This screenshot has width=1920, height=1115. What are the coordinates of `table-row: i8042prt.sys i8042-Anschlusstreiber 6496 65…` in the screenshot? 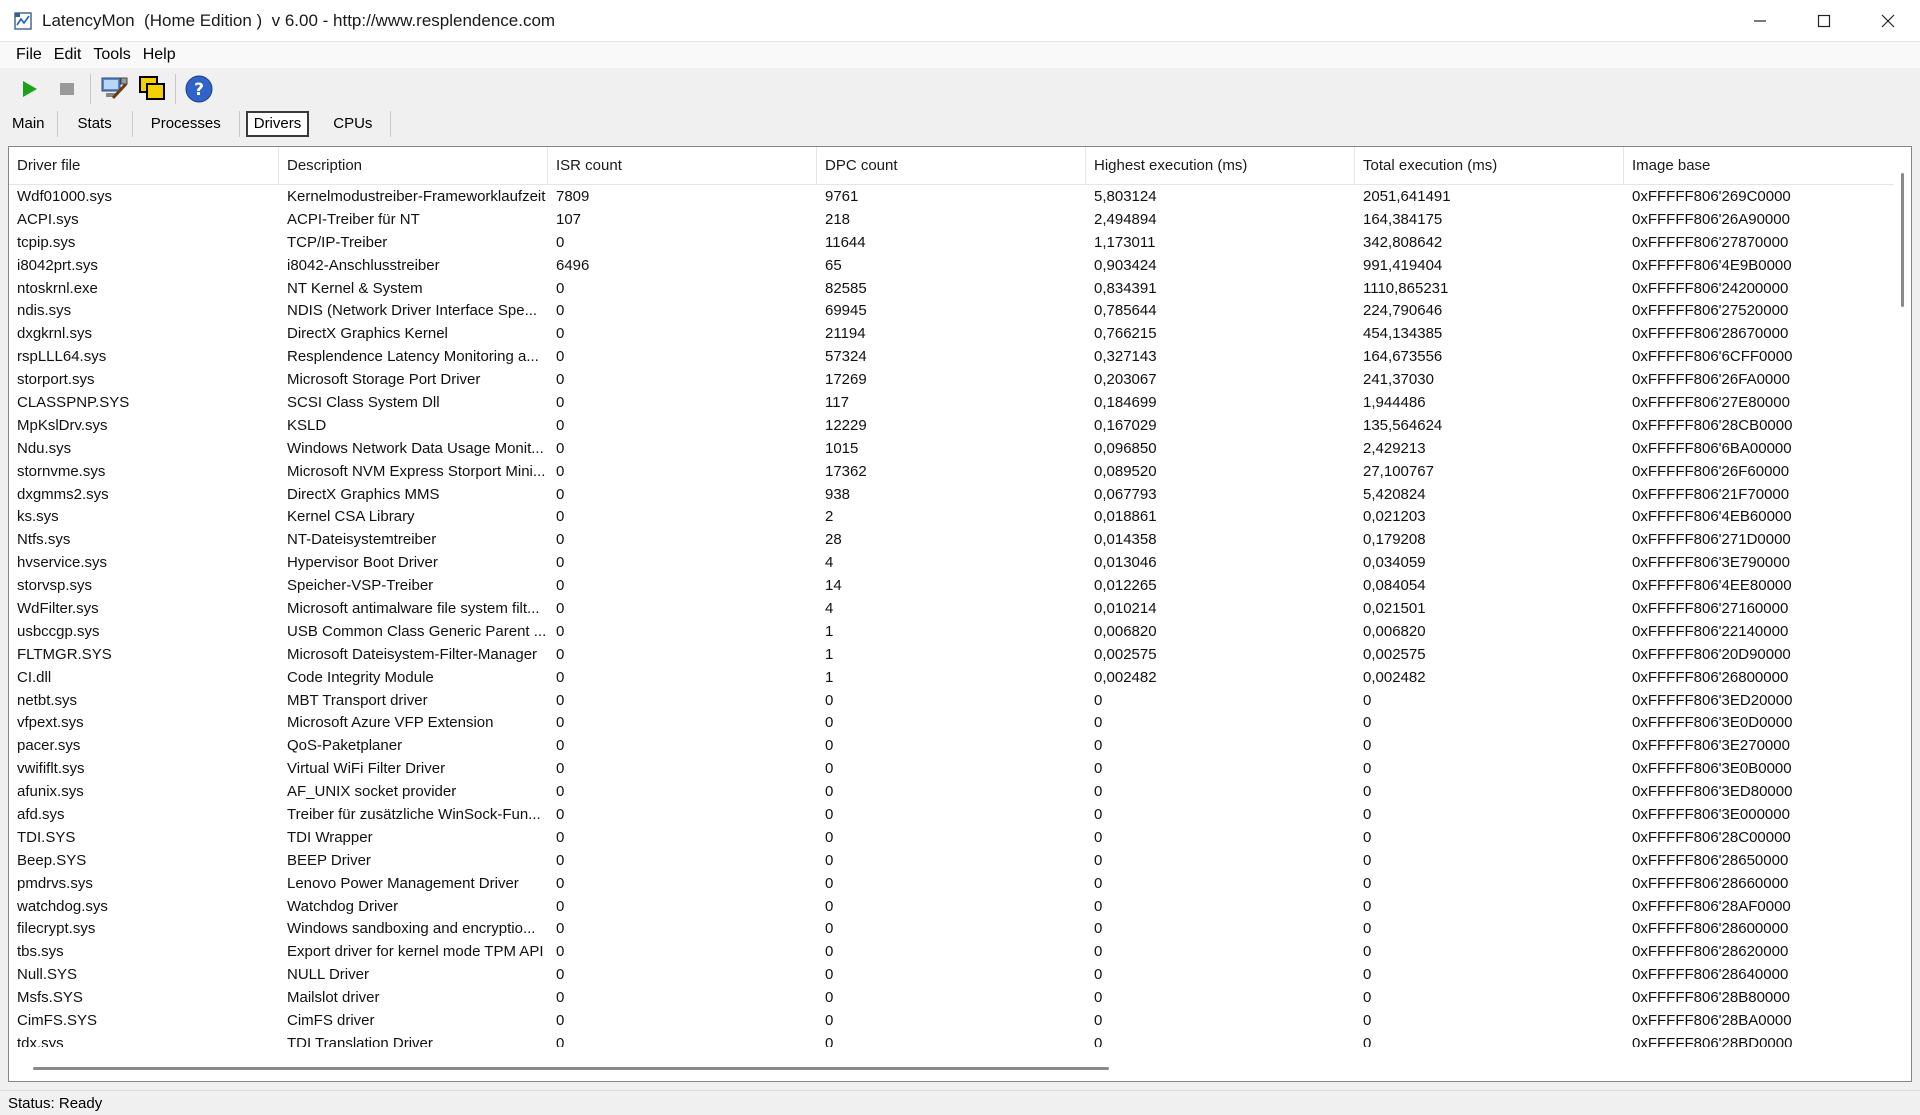 It's located at (960, 265).